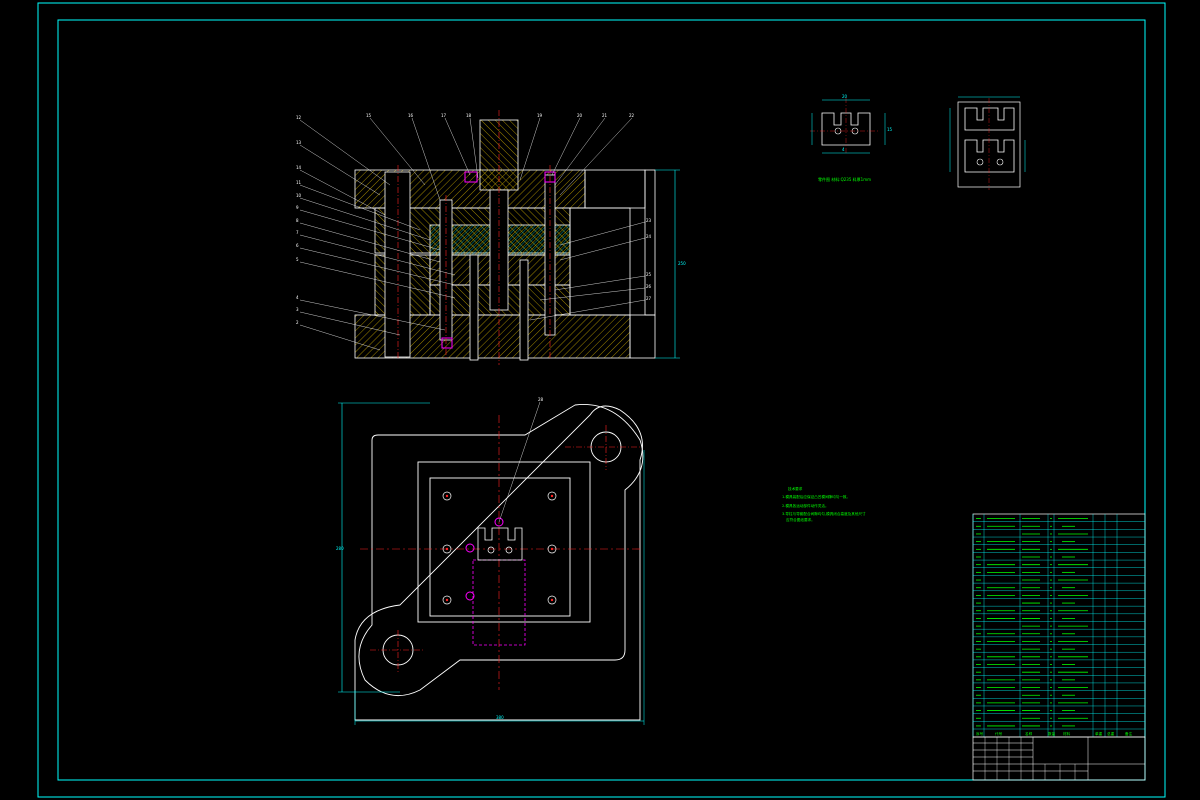 Image resolution: width=1200 pixels, height=800 pixels. I want to click on bom-footer-label: 名称, so click(1029, 733).